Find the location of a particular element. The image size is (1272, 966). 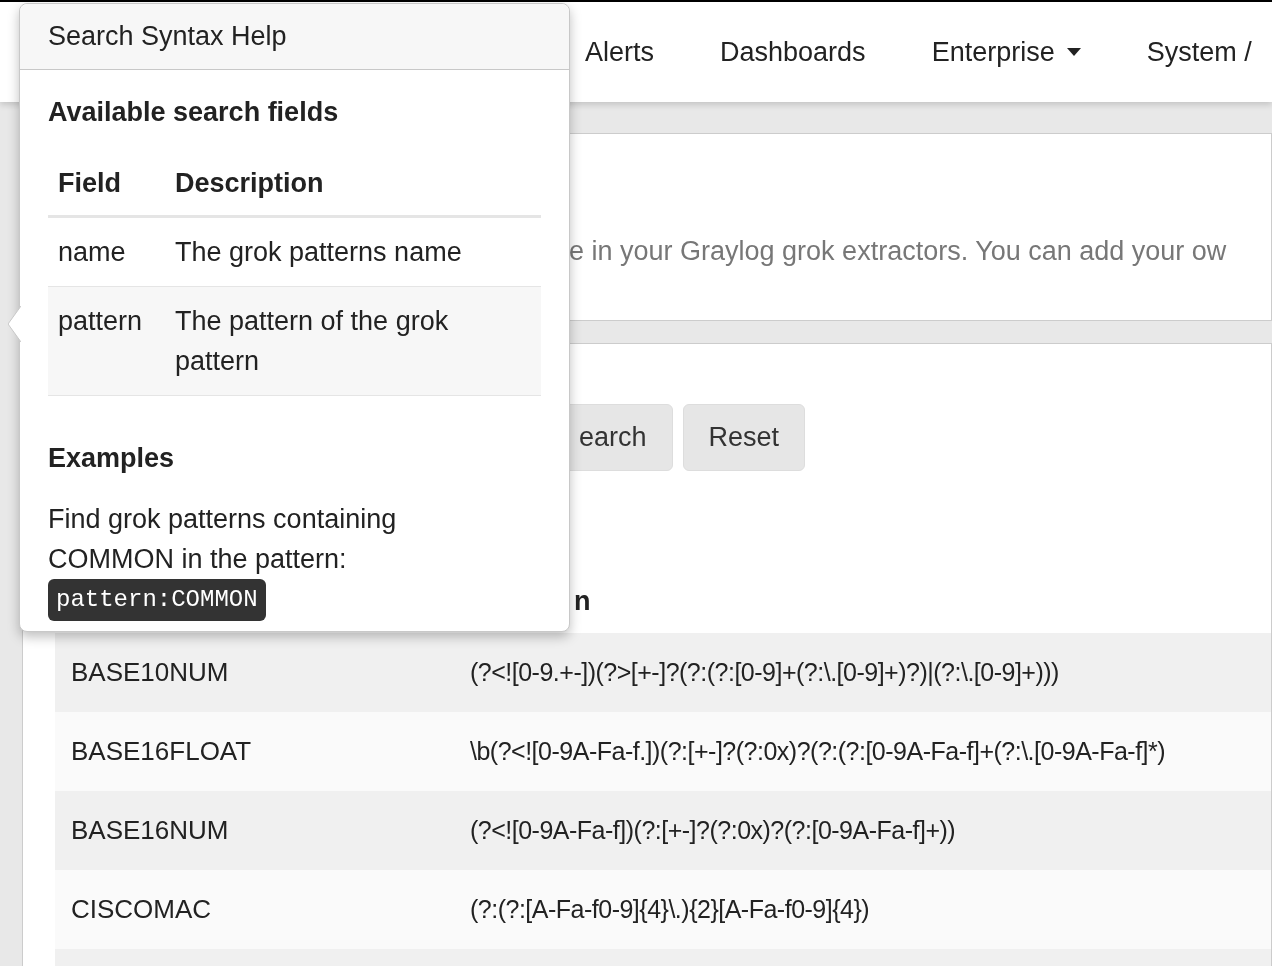

table-cell: name is located at coordinates (106, 251).